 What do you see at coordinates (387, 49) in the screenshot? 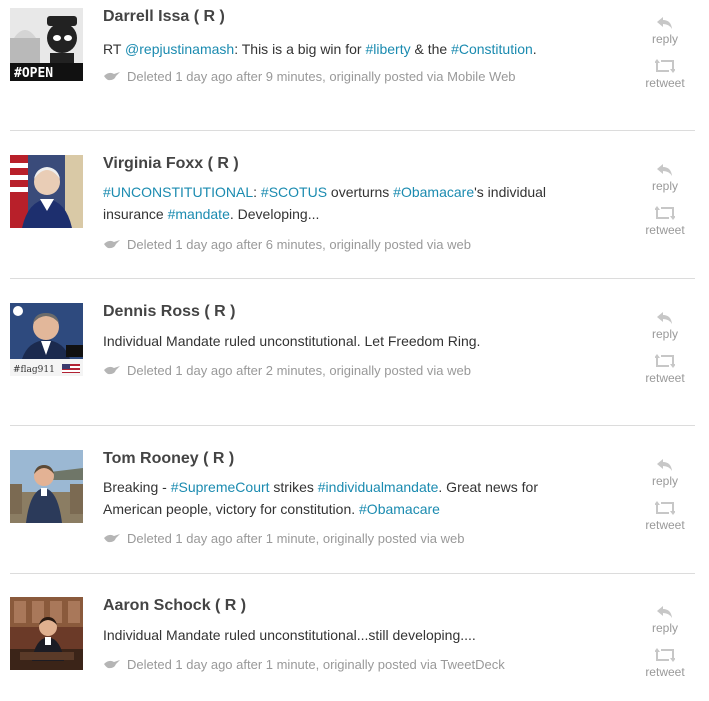
I see `hashtag-link: #liberty` at bounding box center [387, 49].